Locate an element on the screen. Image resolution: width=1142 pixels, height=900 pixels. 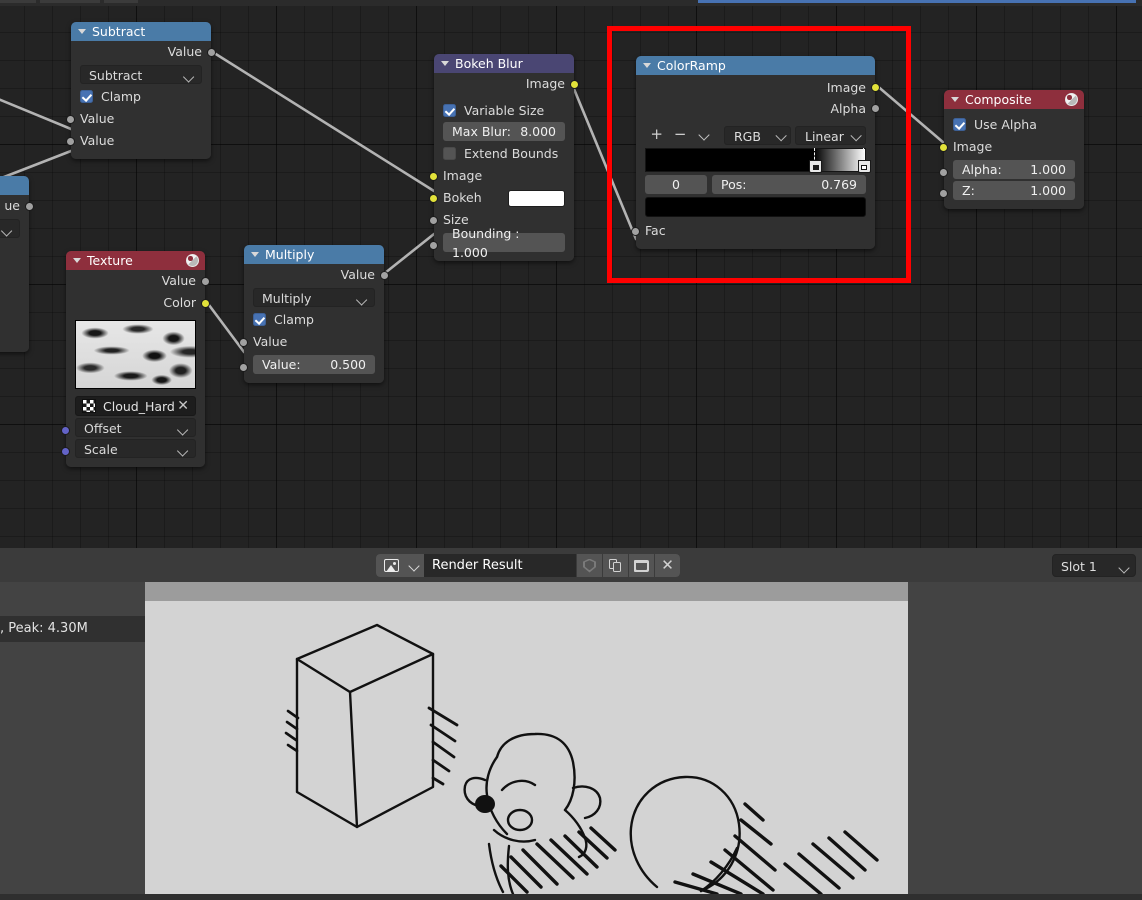
colorramp-gradient-bar is located at coordinates (758, 160).